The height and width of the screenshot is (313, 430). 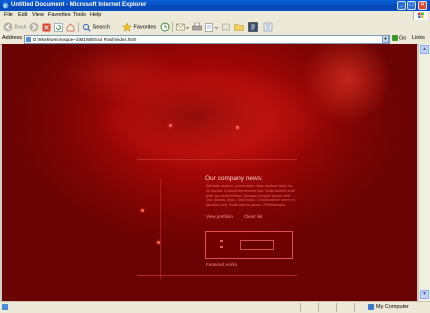 I want to click on edit-icon, so click(x=212, y=27).